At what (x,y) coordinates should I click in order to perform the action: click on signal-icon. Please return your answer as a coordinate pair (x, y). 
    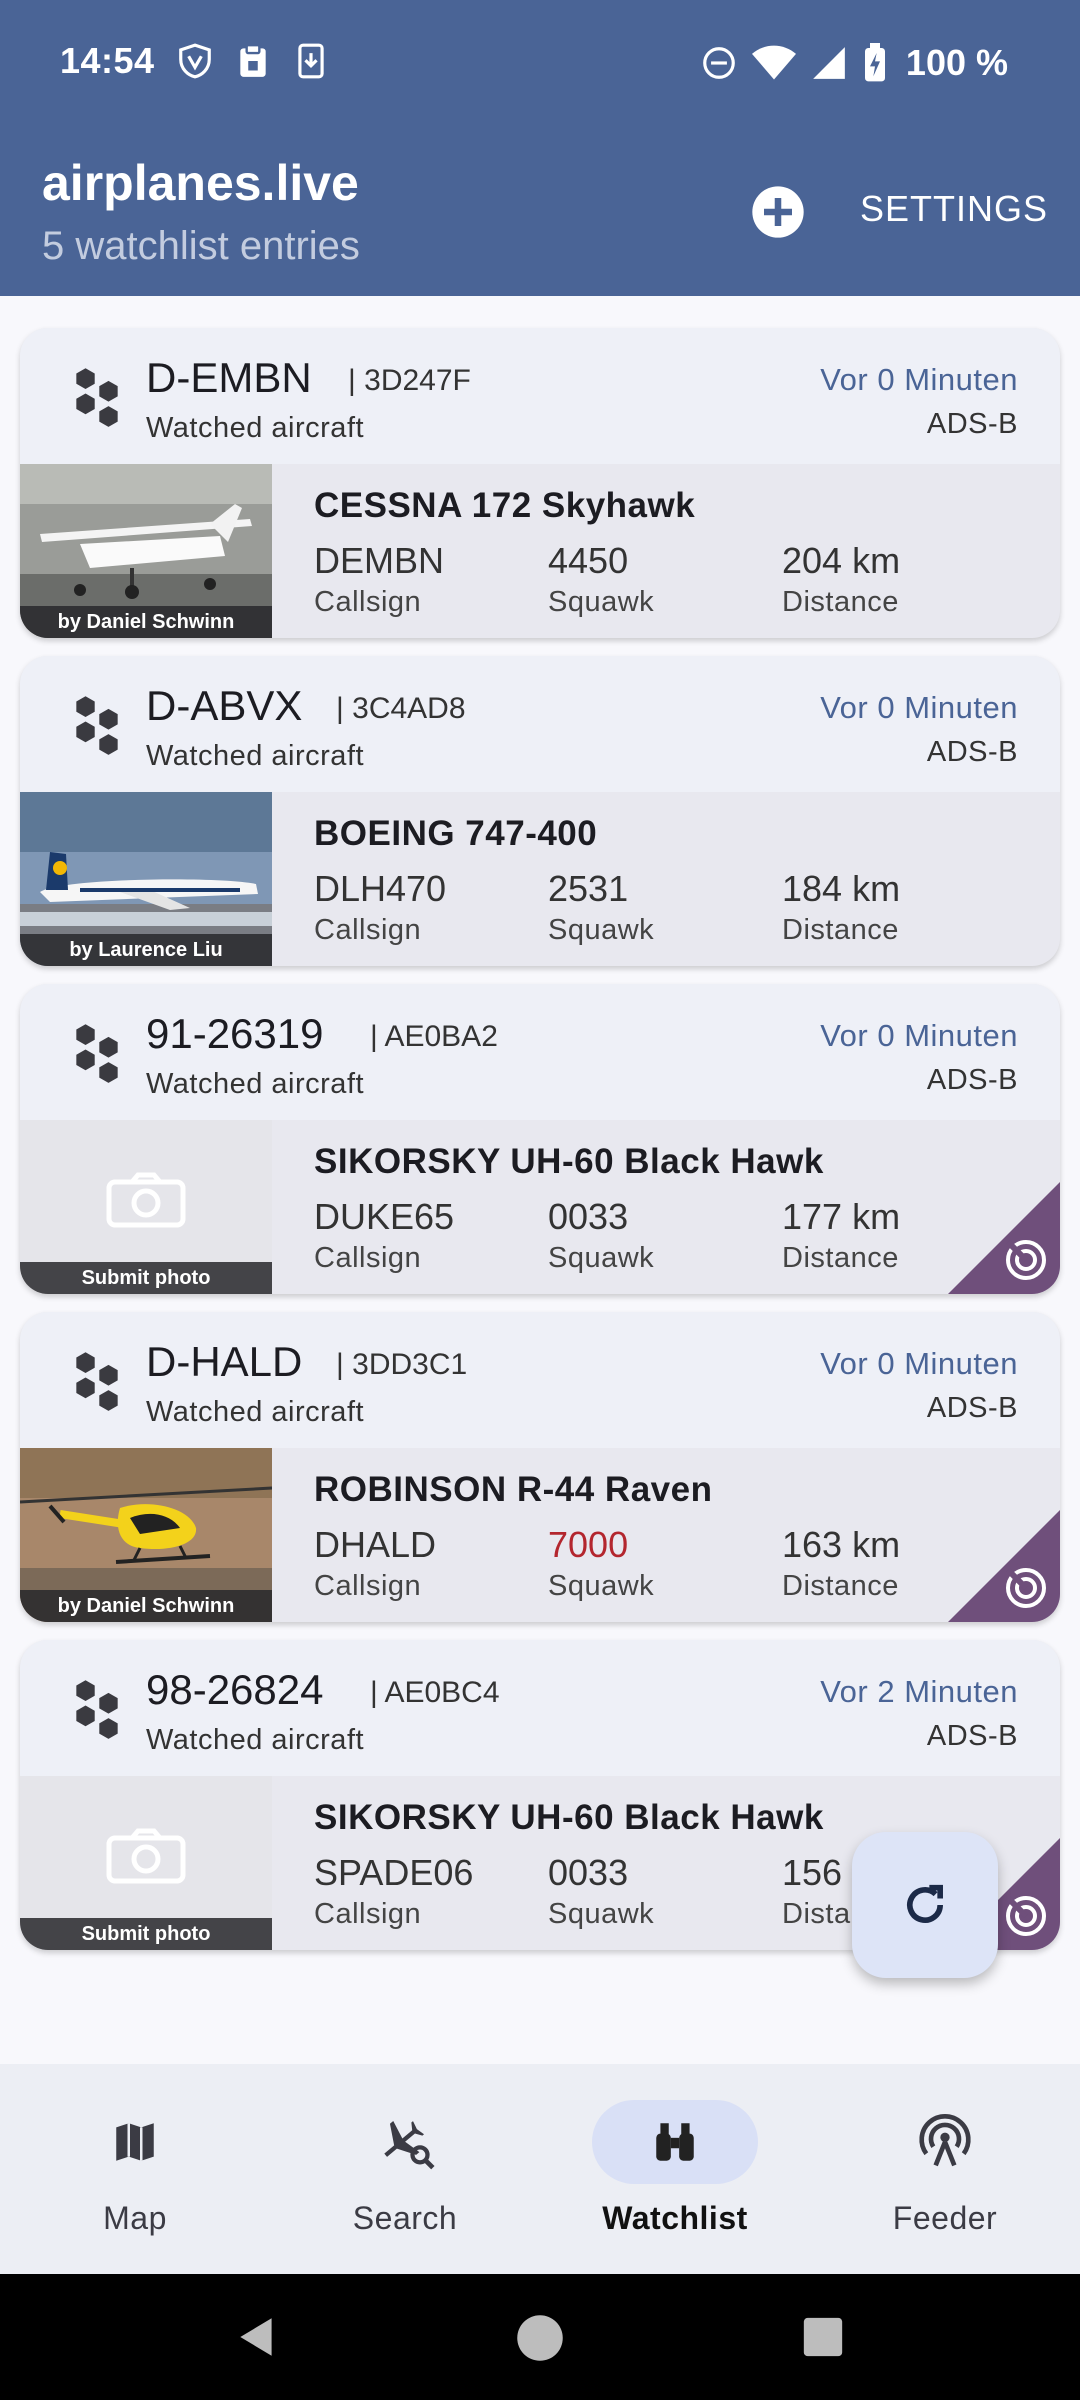
    Looking at the image, I should click on (829, 63).